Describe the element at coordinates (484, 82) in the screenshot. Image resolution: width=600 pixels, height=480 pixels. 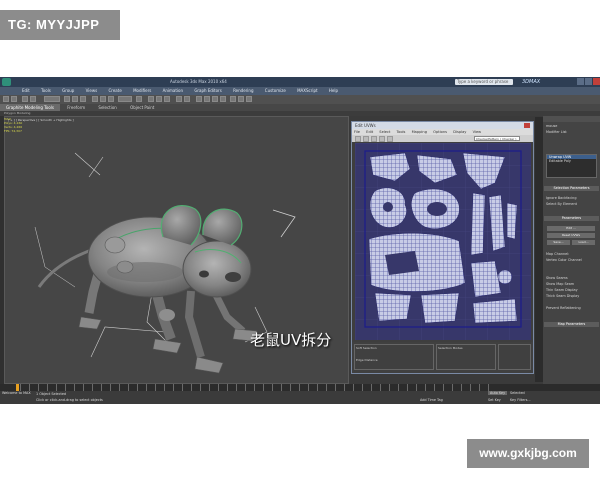
I see `help-search-input: Type a keyword or phrase` at that location.